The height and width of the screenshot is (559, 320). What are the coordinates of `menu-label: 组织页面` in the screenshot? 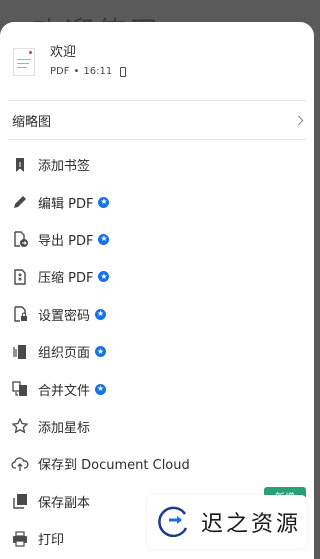 It's located at (64, 354).